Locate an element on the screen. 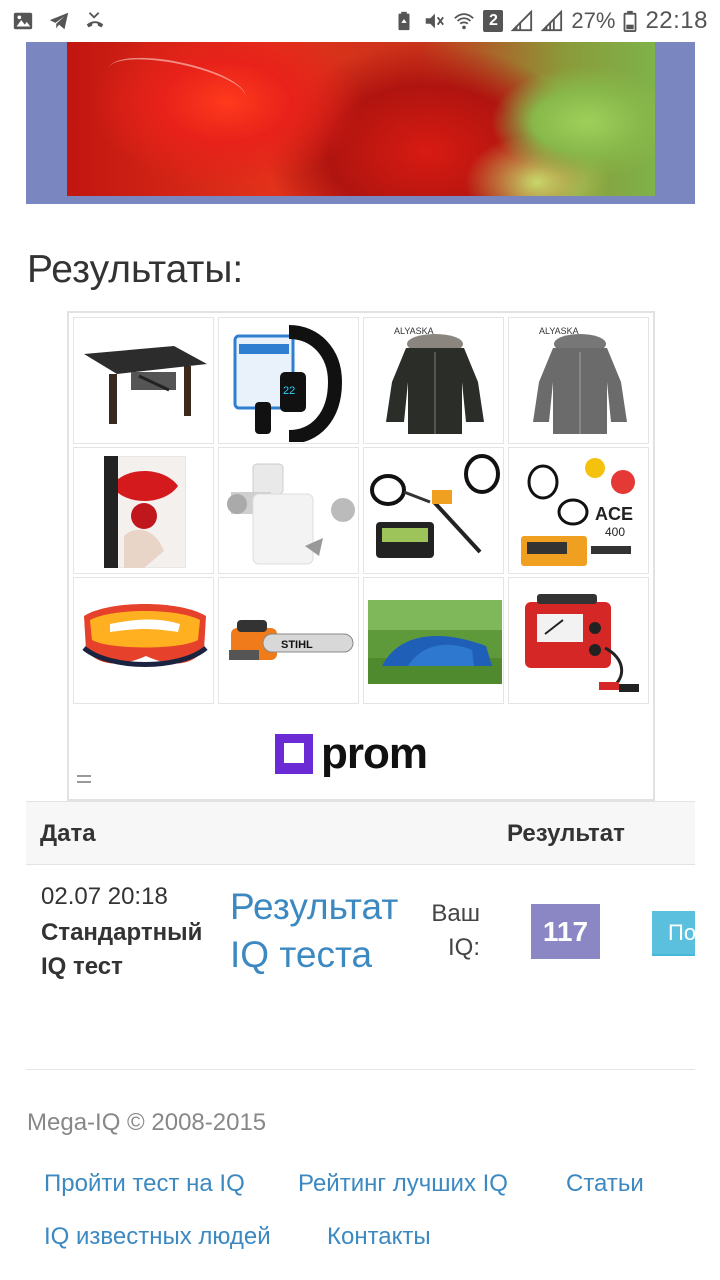 The width and height of the screenshot is (720, 1280). status-bar: 2 27% 22:18 is located at coordinates (360, 21).